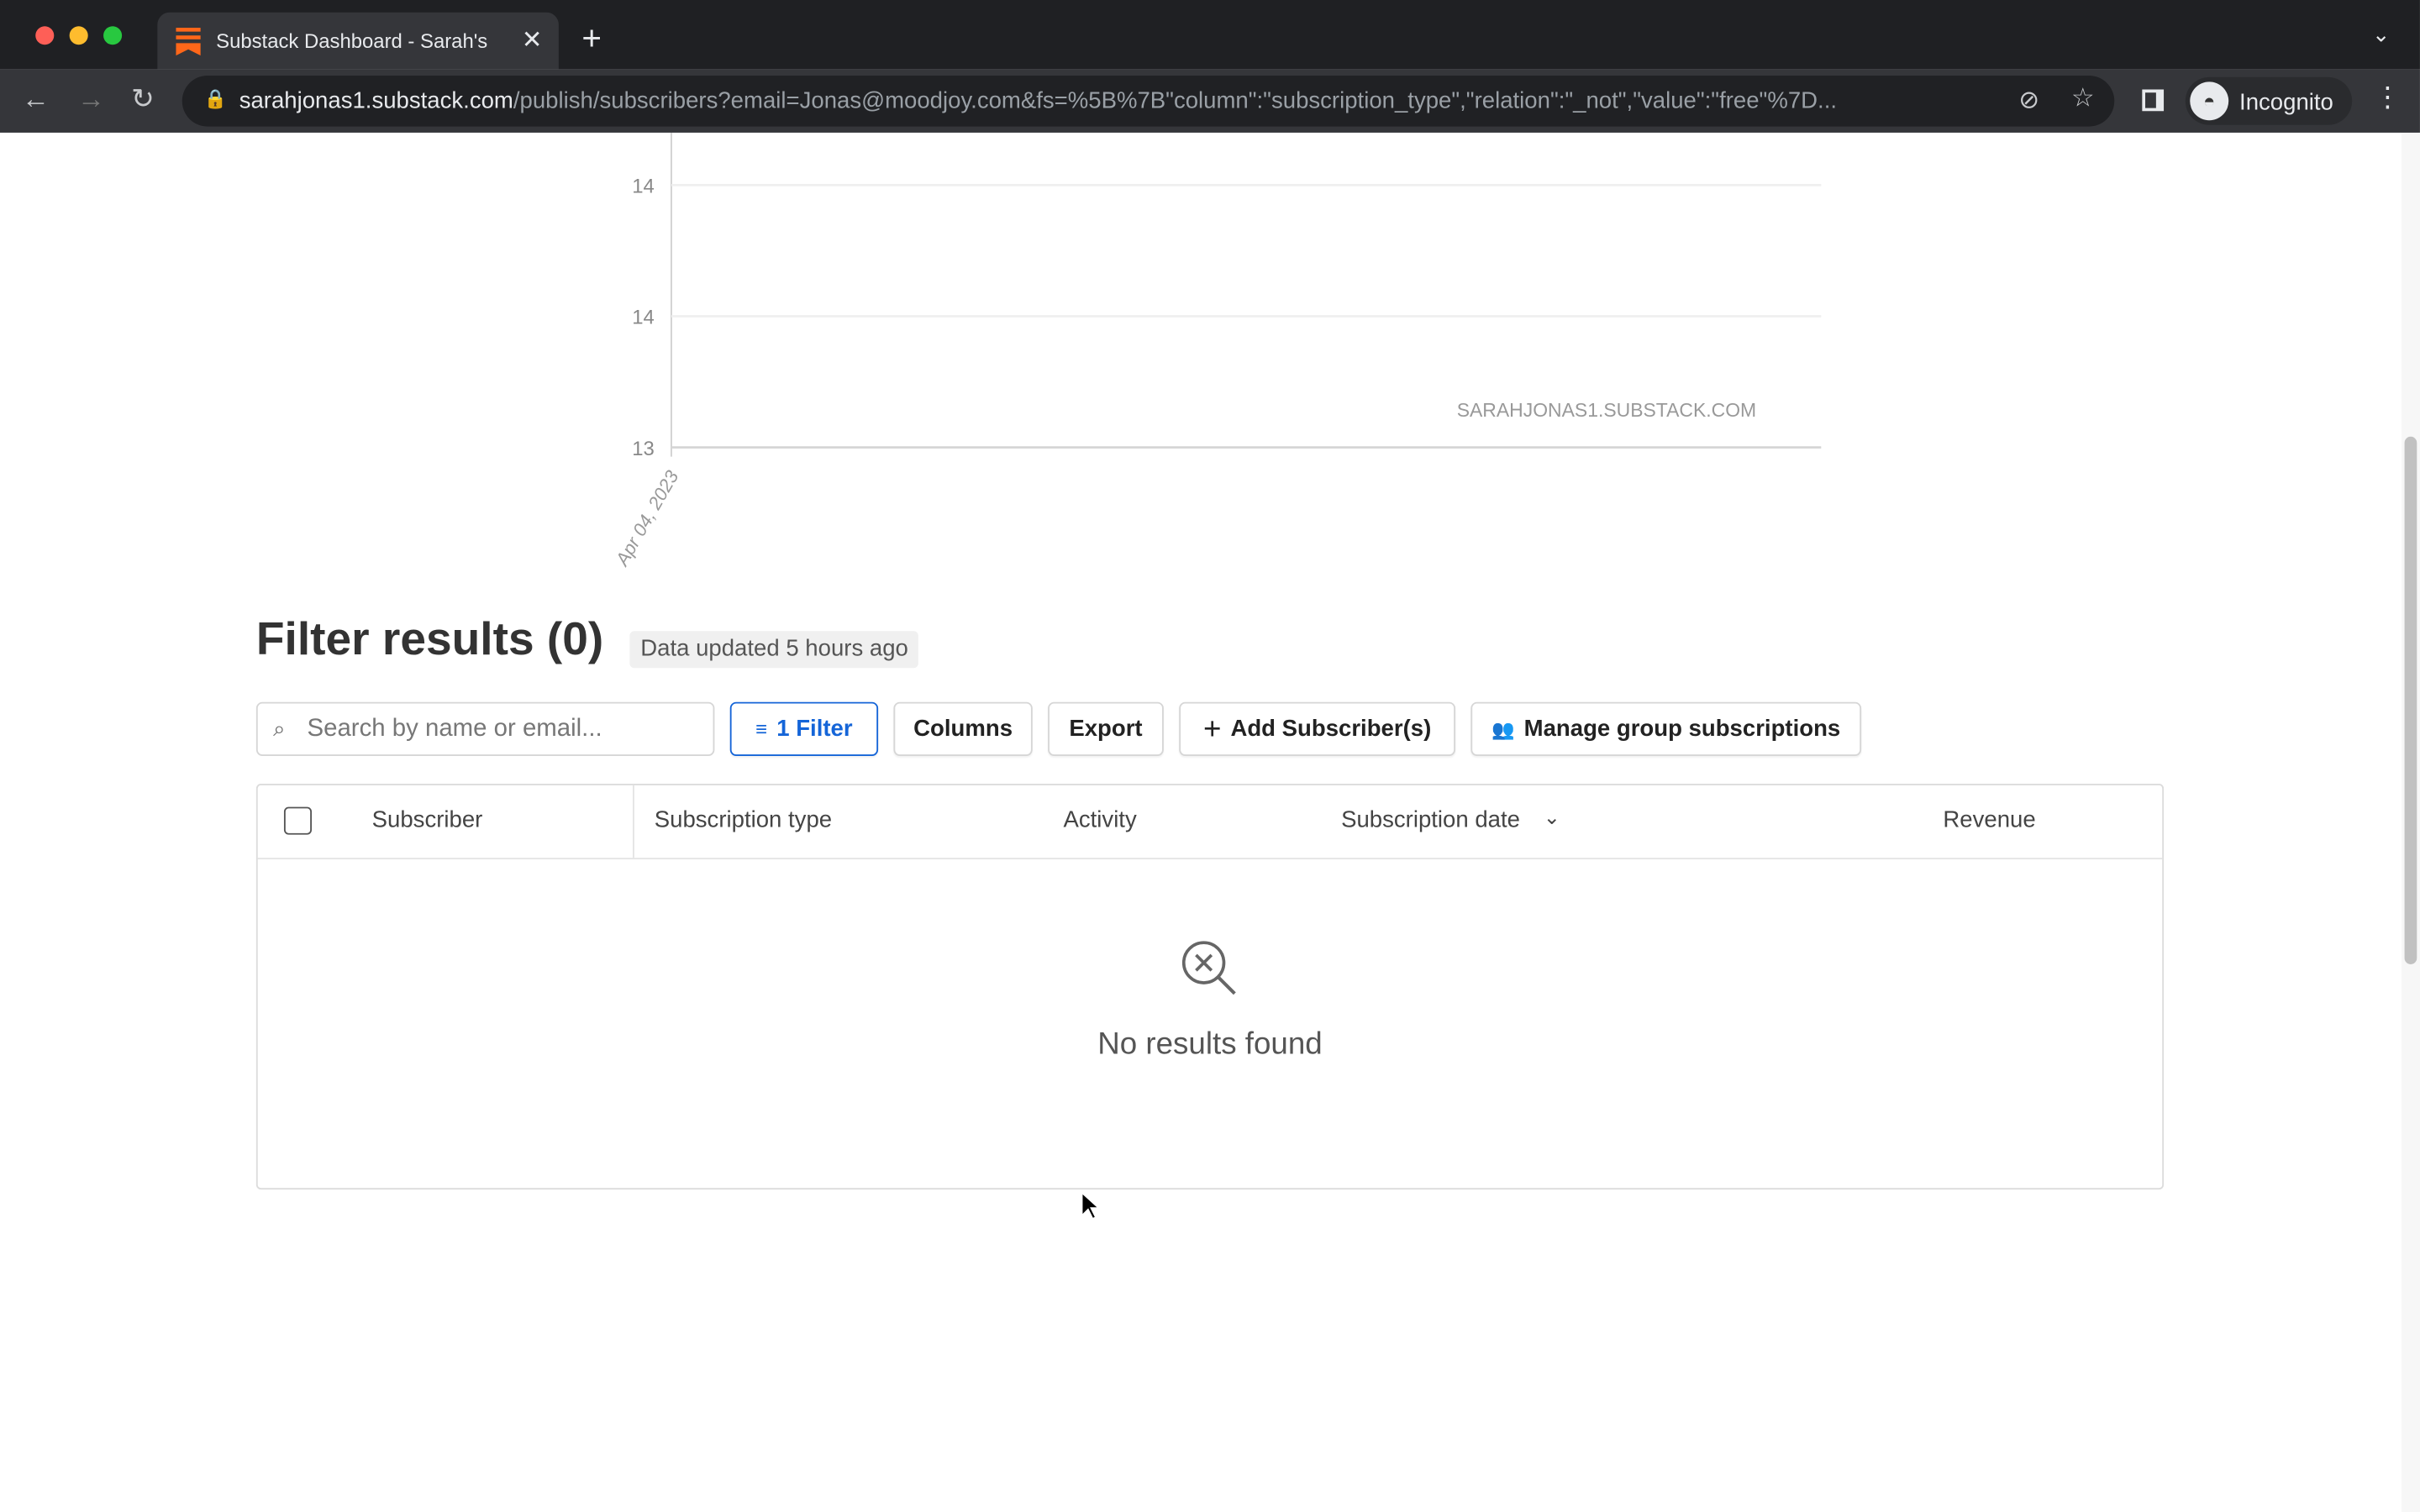  What do you see at coordinates (2410, 700) in the screenshot?
I see `scrollbar-thumb` at bounding box center [2410, 700].